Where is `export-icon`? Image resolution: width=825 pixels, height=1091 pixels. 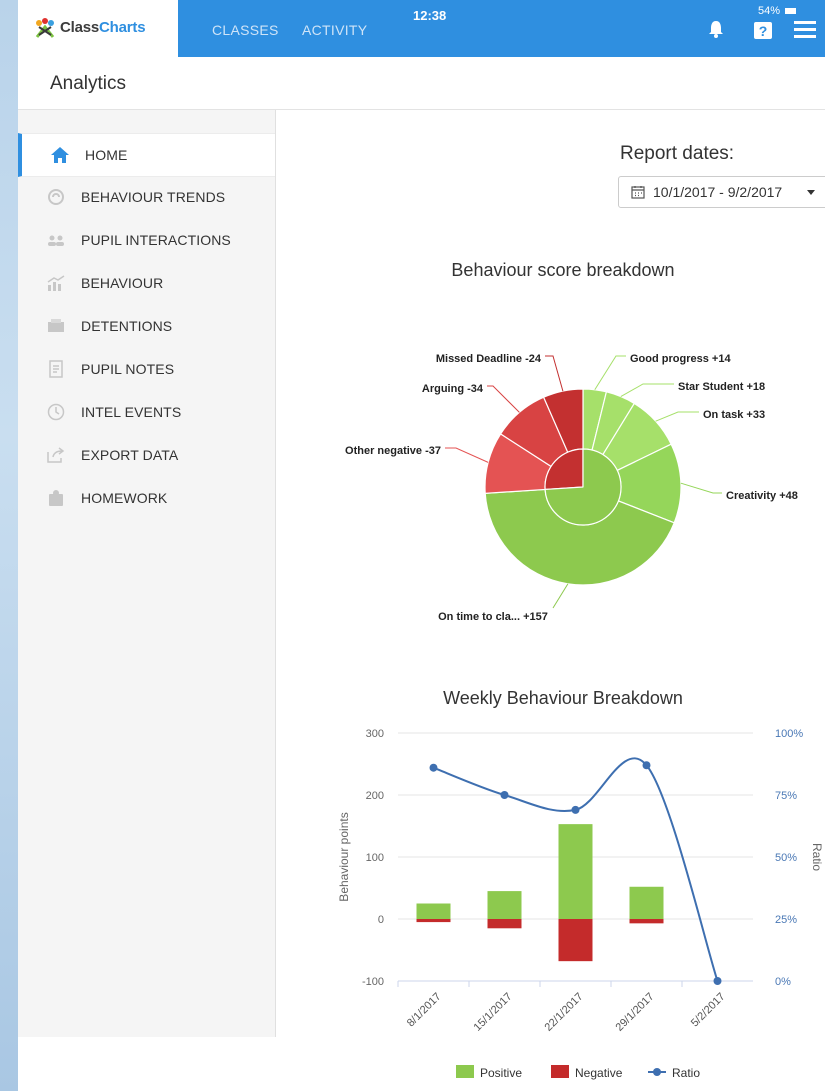
export-icon is located at coordinates (56, 455).